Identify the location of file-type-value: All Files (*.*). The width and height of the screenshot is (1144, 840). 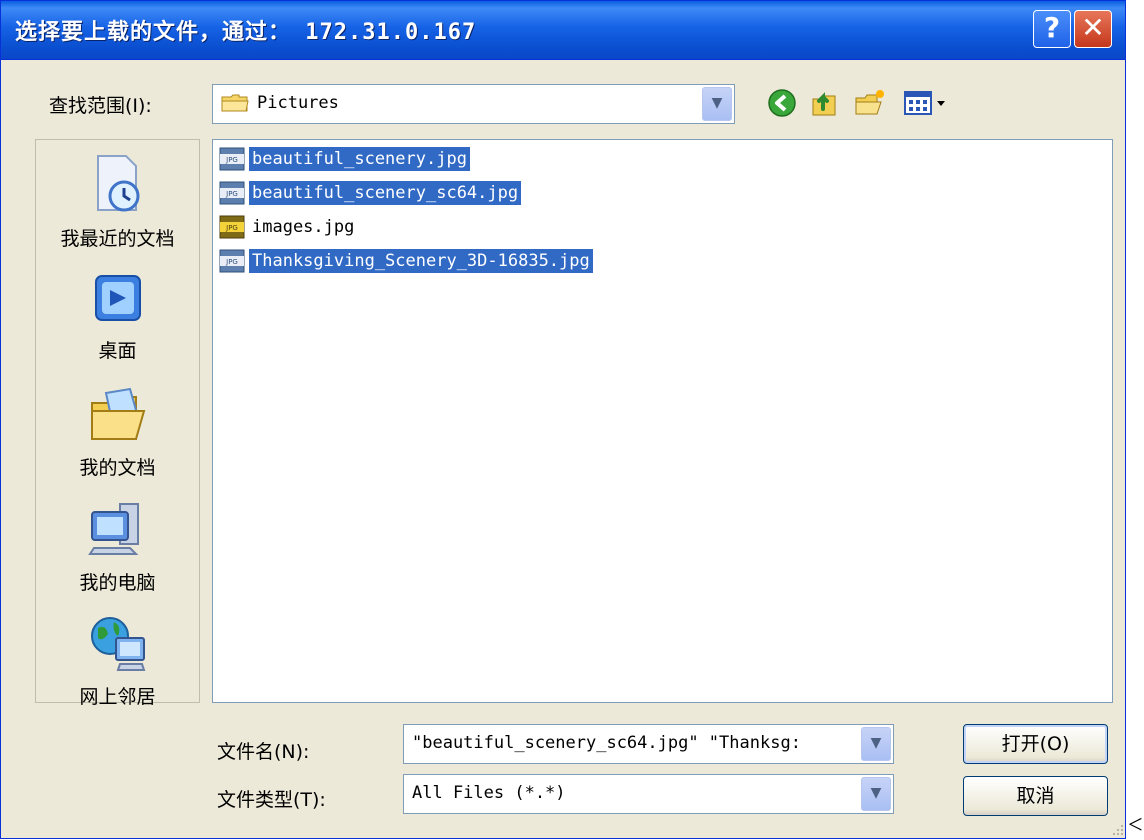
(489, 793).